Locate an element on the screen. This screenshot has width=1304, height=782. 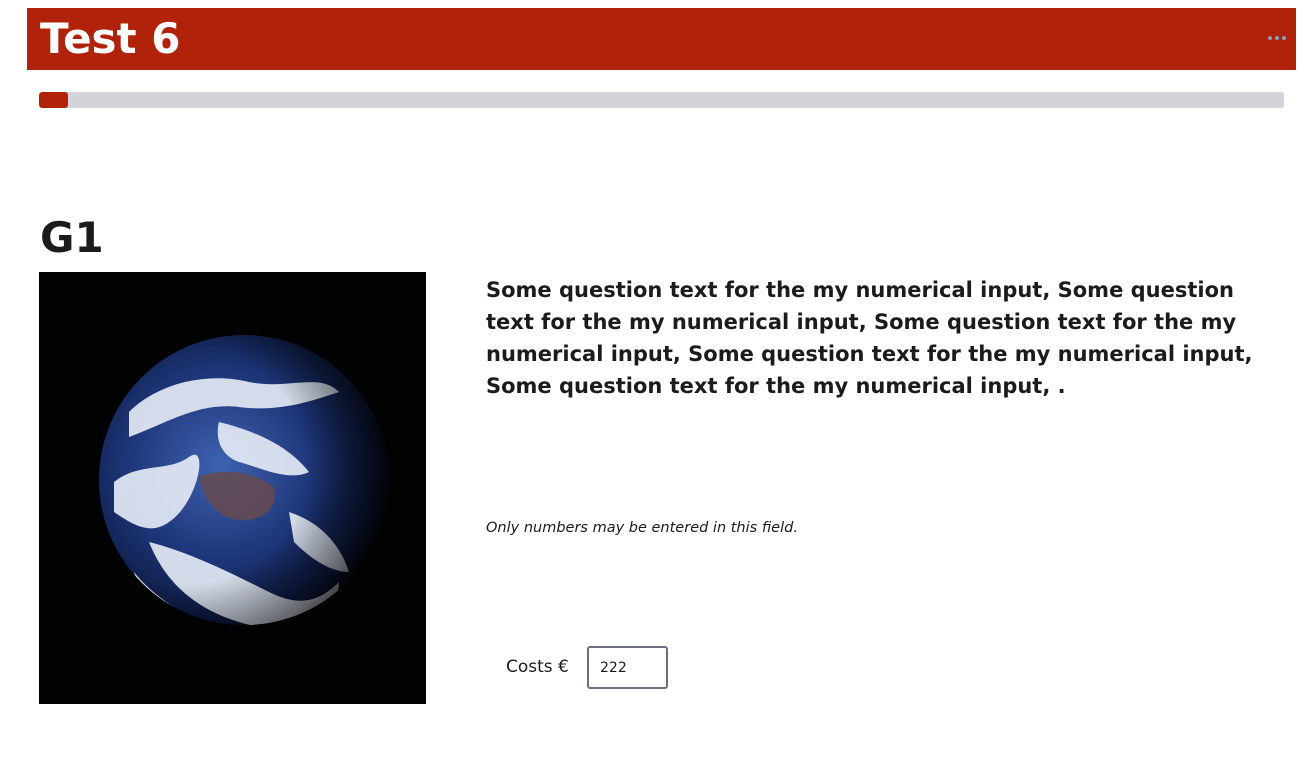
survey-title: Test 6 is located at coordinates (110, 38).